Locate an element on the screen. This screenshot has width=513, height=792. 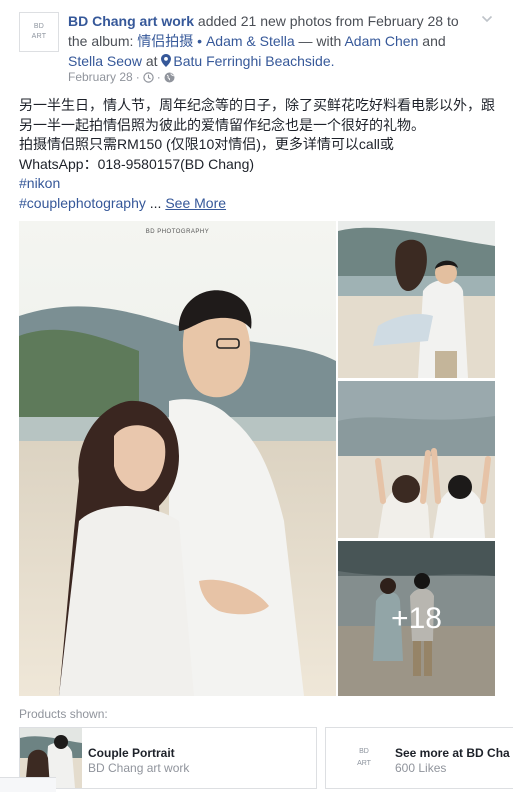
avatar-line-2: ART is located at coordinates (39, 36).